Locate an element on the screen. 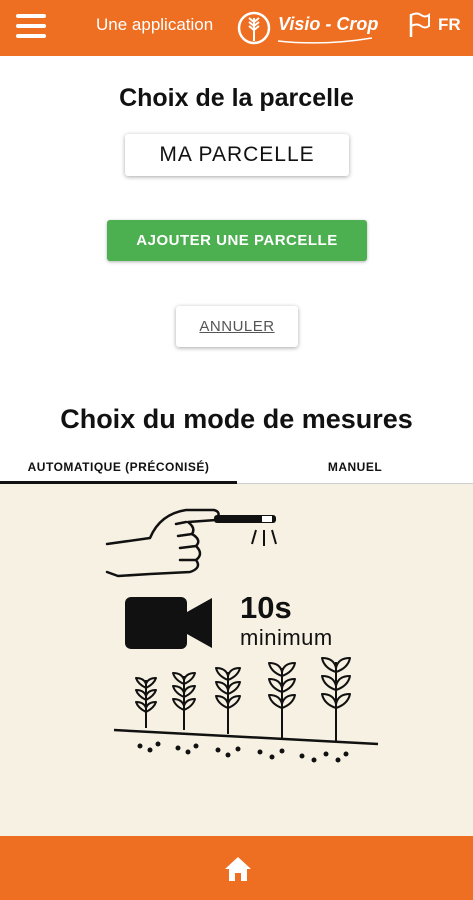  bottom-nav is located at coordinates (236, 868).